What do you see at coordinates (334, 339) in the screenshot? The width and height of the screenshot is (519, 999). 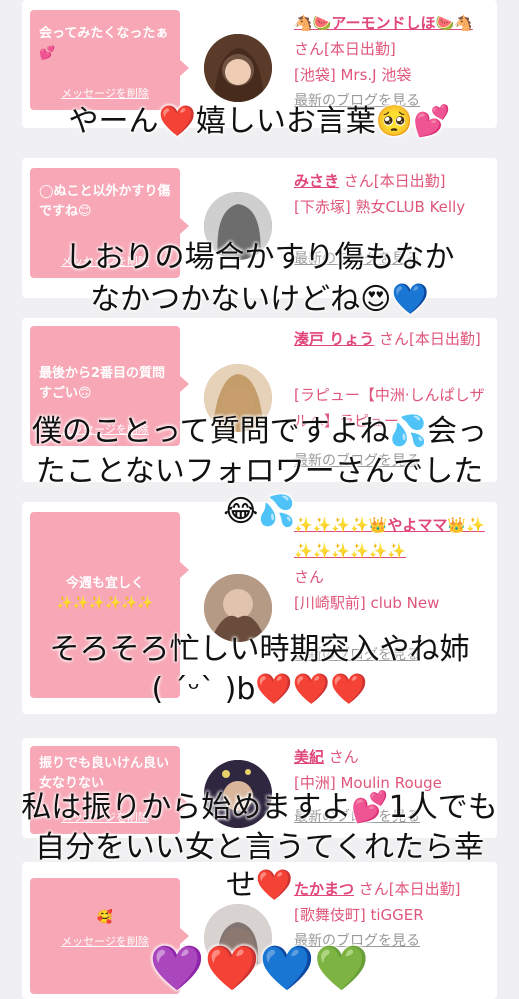 I see `name-link: 湊戸 りょう` at bounding box center [334, 339].